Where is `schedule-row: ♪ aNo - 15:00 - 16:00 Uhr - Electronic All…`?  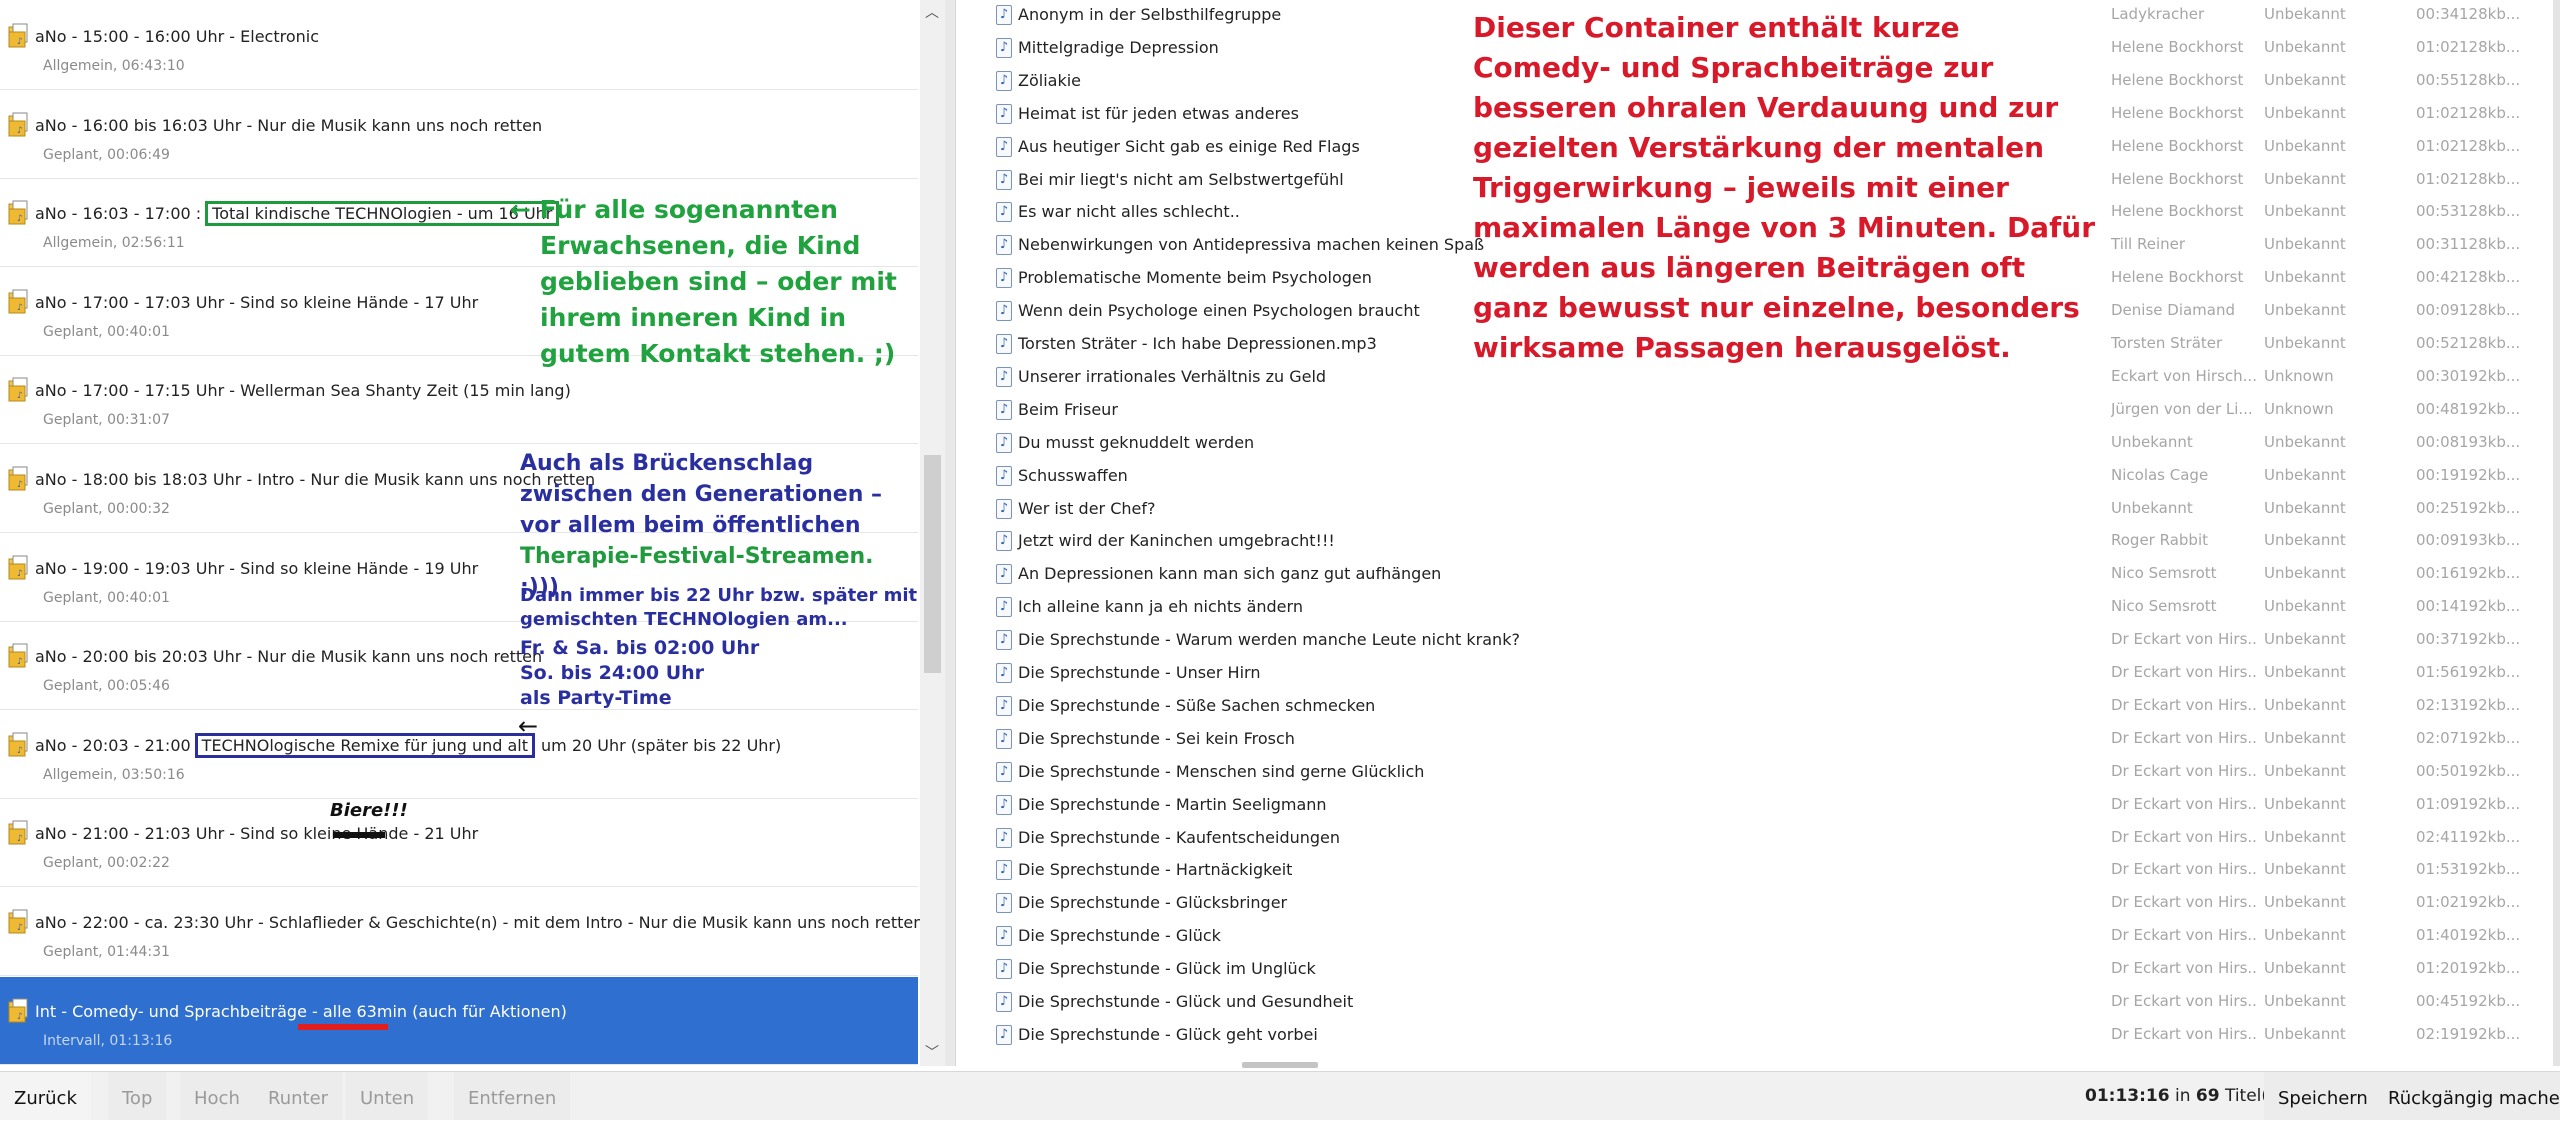
schedule-row: ♪ aNo - 15:00 - 16:00 Uhr - Electronic All… is located at coordinates (459, 46).